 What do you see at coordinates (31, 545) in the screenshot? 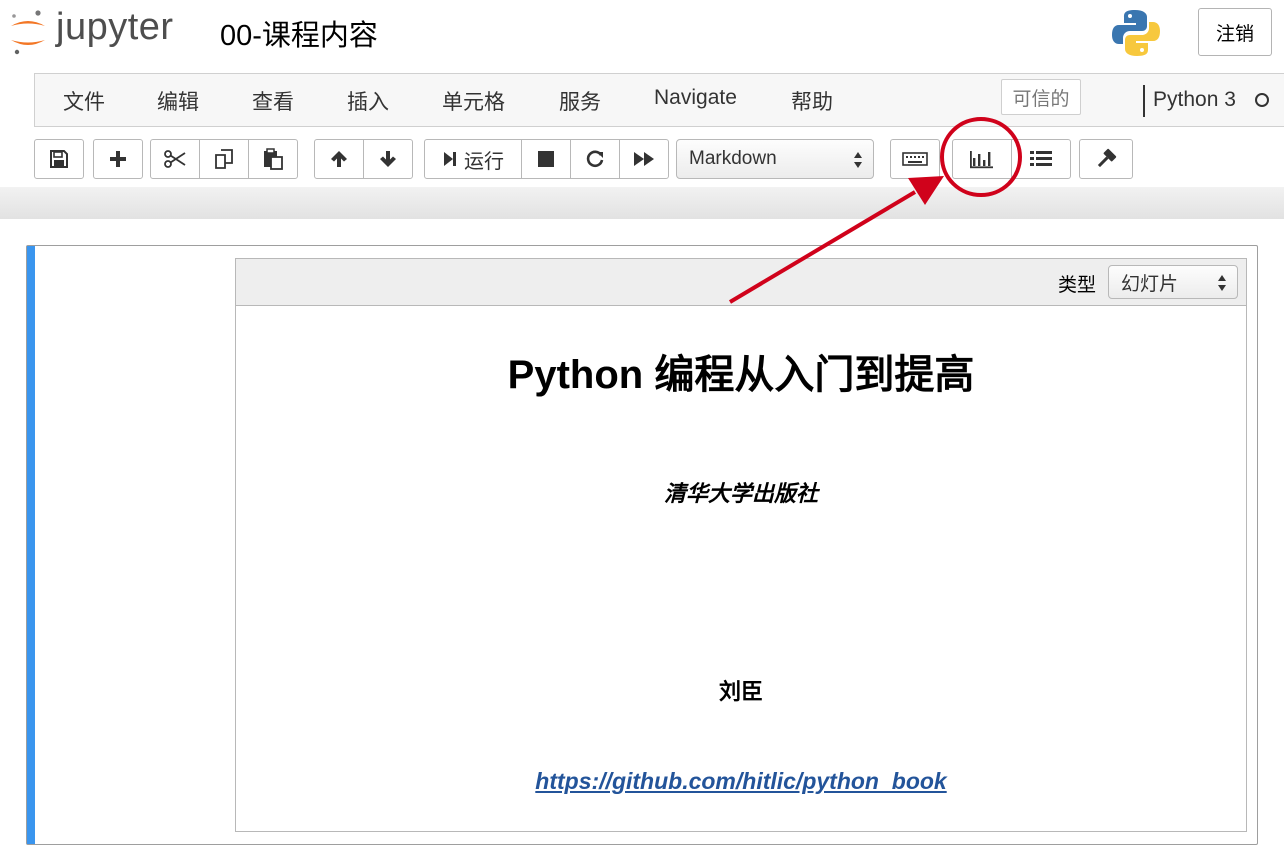
I see `cell-selection-bar` at bounding box center [31, 545].